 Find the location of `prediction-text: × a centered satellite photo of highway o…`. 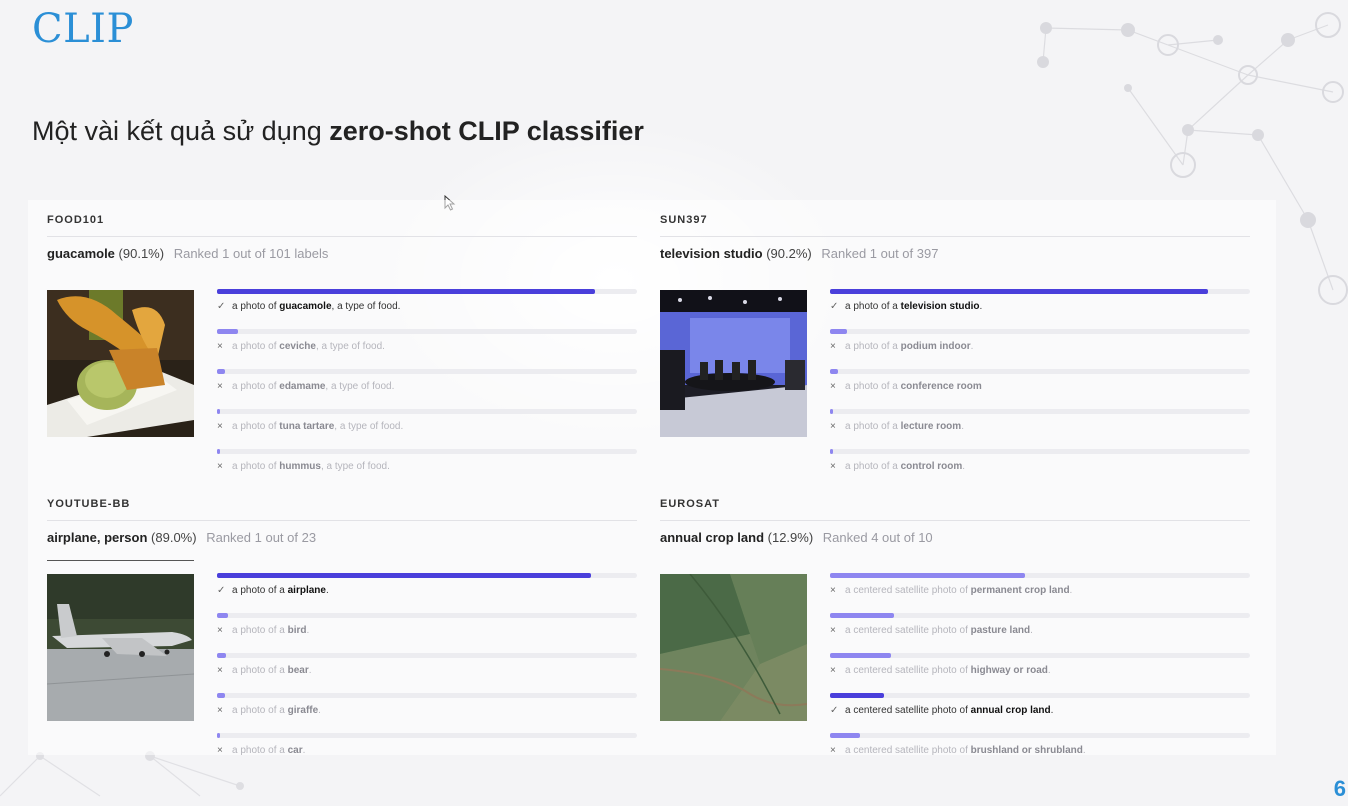

prediction-text: × a centered satellite photo of highway o… is located at coordinates (940, 670).